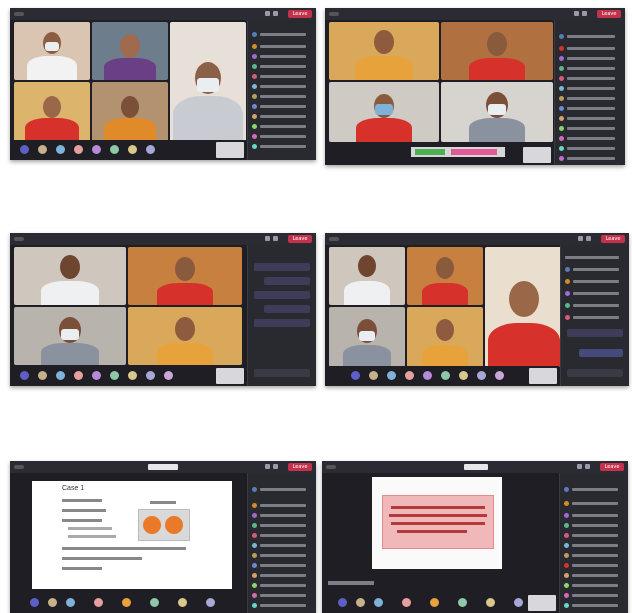  I want to click on slide-title: Case 1, so click(73, 488).